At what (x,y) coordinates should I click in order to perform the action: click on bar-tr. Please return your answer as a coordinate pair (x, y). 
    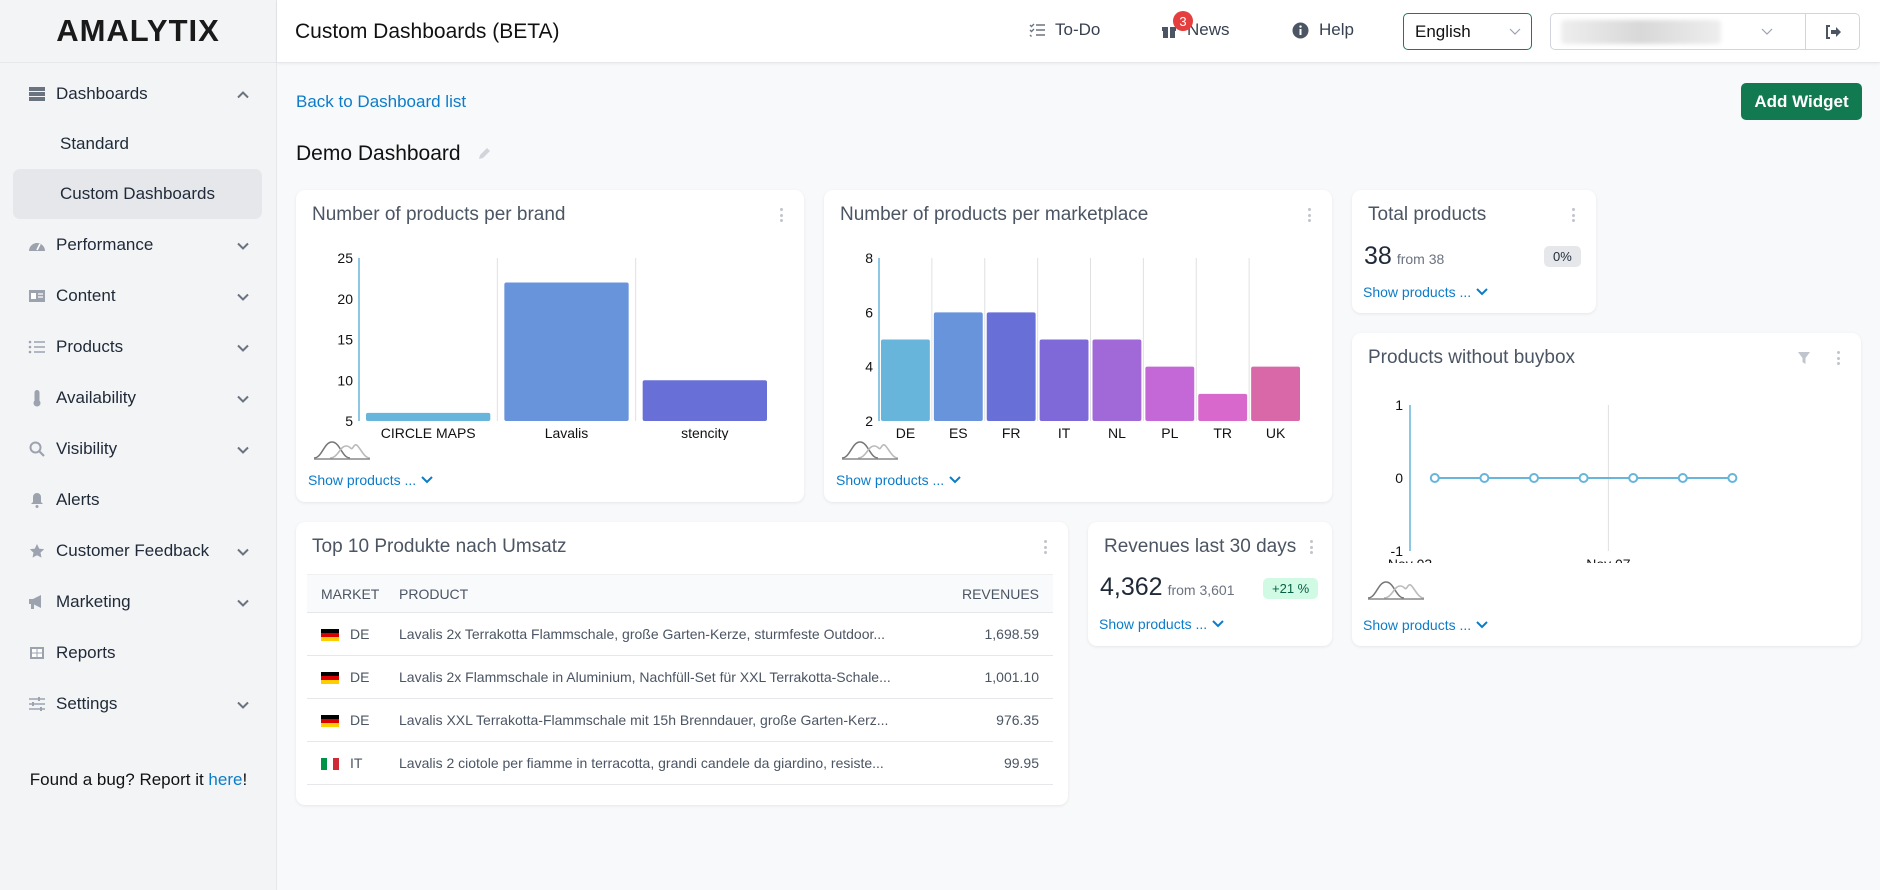
    Looking at the image, I should click on (1223, 407).